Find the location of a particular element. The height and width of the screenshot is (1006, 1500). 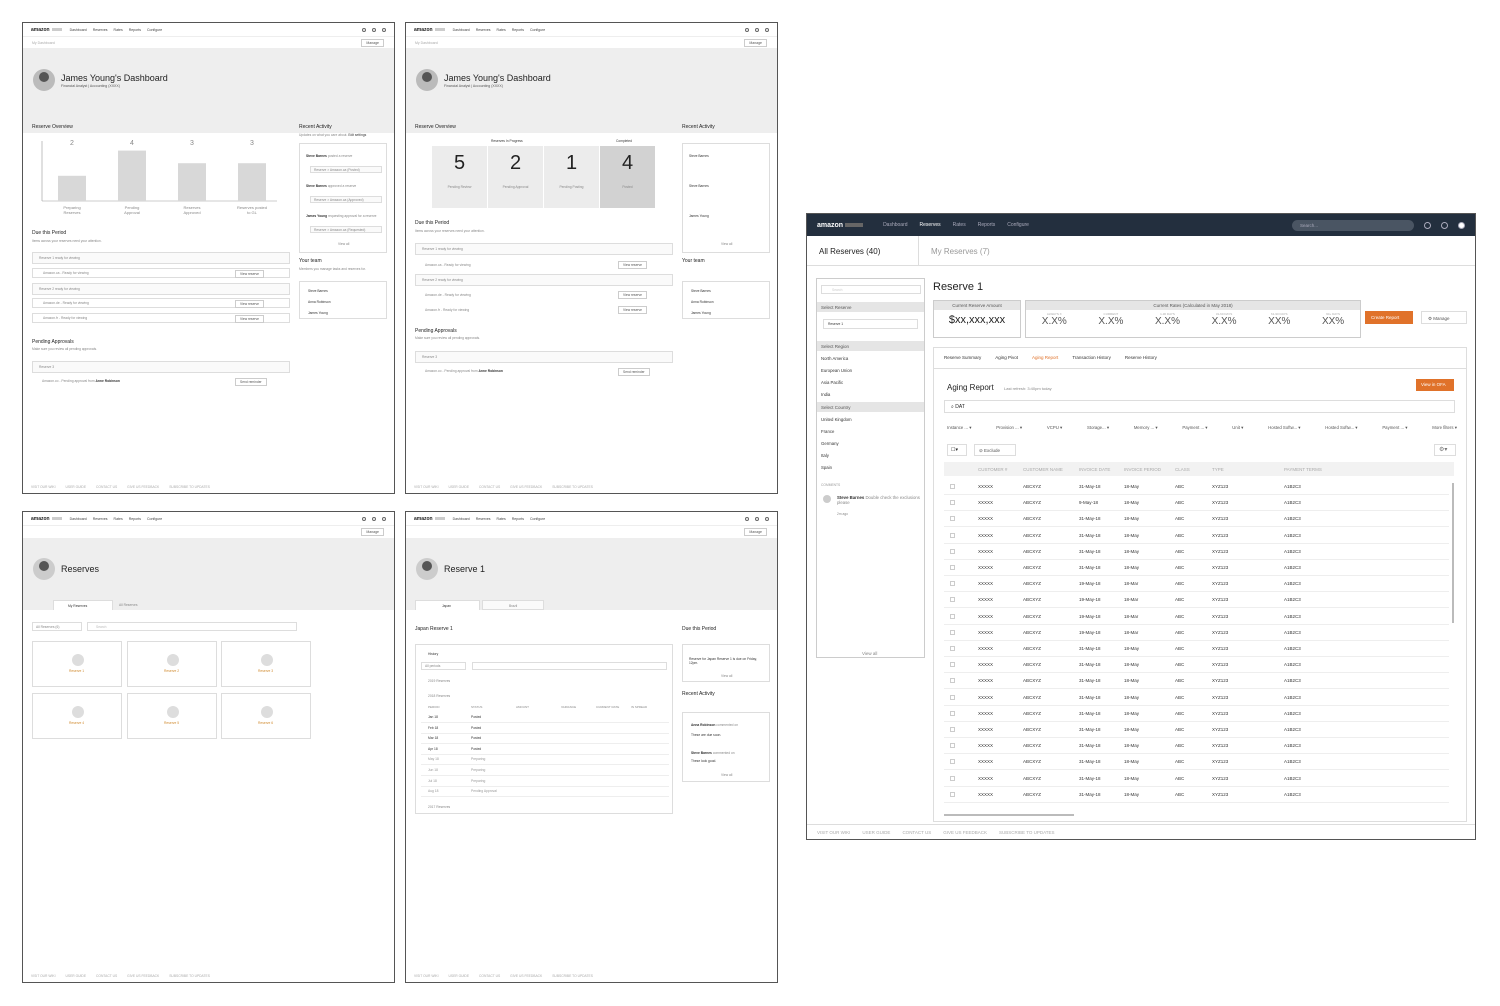

table-settings-gear-icon: ⚙▾ is located at coordinates (1445, 450).